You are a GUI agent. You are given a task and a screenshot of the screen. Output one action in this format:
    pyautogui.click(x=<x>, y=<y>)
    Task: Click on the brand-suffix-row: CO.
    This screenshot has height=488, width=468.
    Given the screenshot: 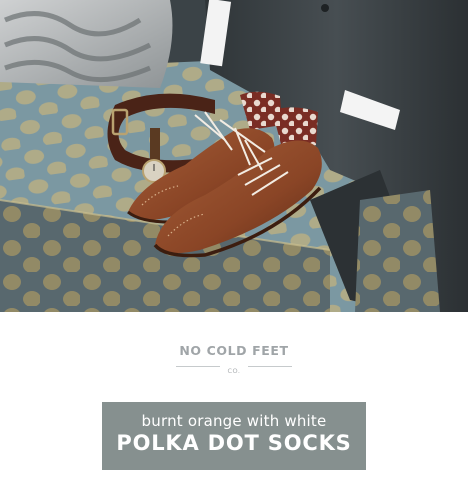 What is the action you would take?
    pyautogui.click(x=234, y=367)
    